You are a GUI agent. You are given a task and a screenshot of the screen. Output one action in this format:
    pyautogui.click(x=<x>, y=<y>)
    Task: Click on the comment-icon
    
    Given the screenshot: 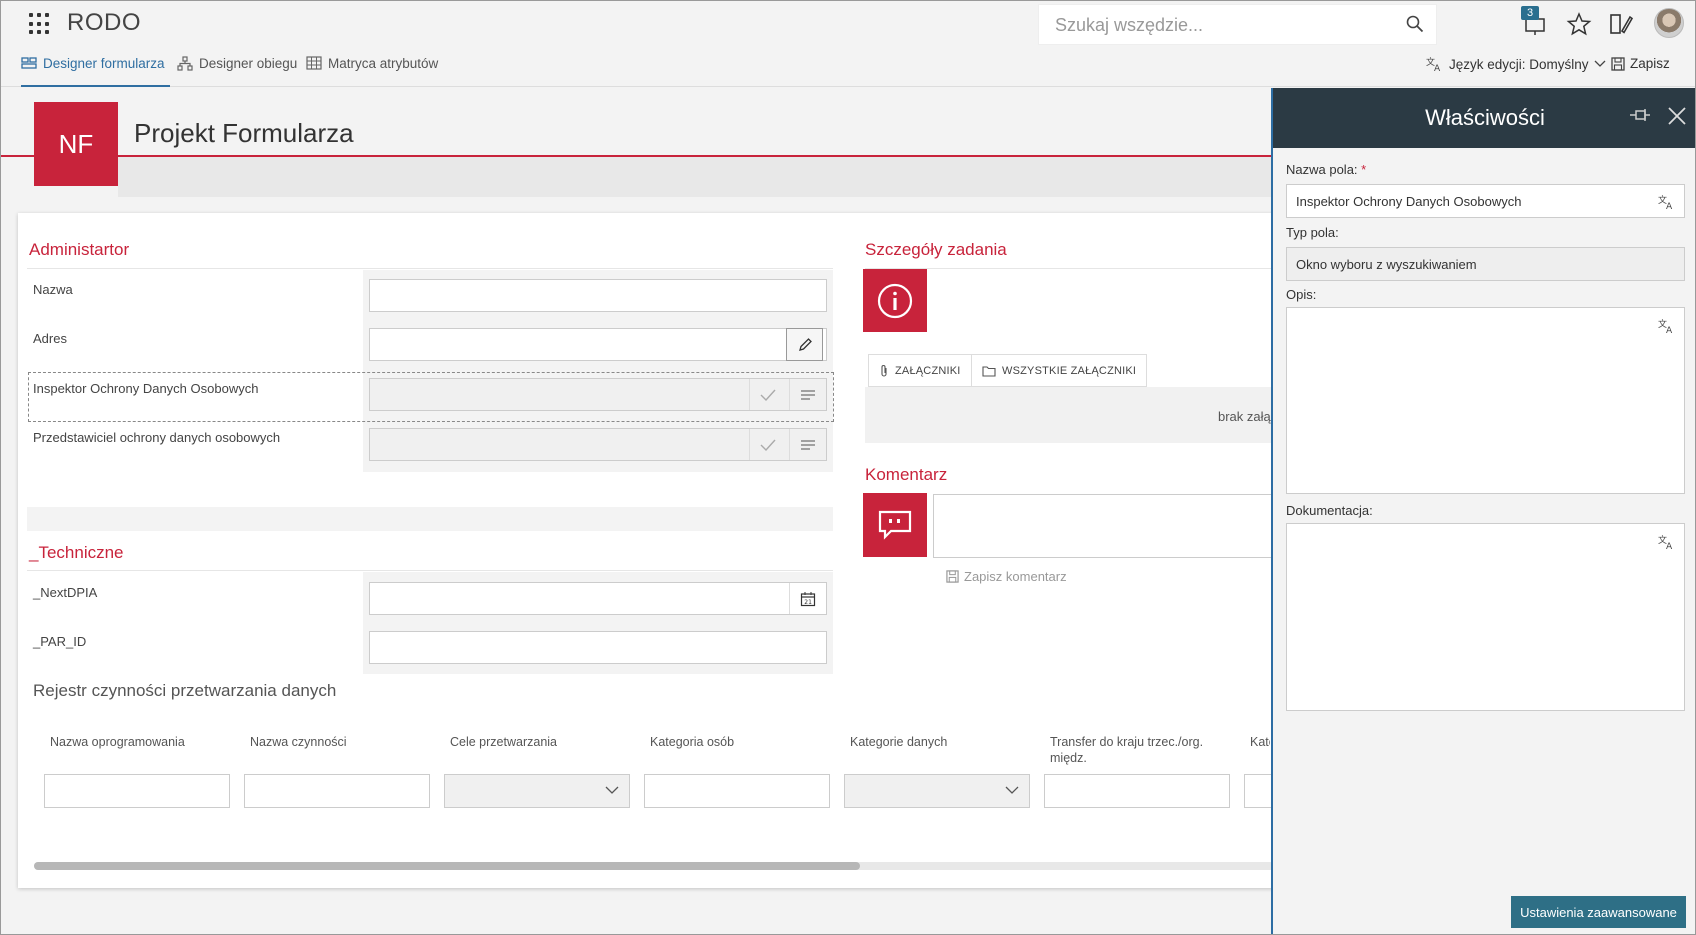 What is the action you would take?
    pyautogui.click(x=895, y=525)
    